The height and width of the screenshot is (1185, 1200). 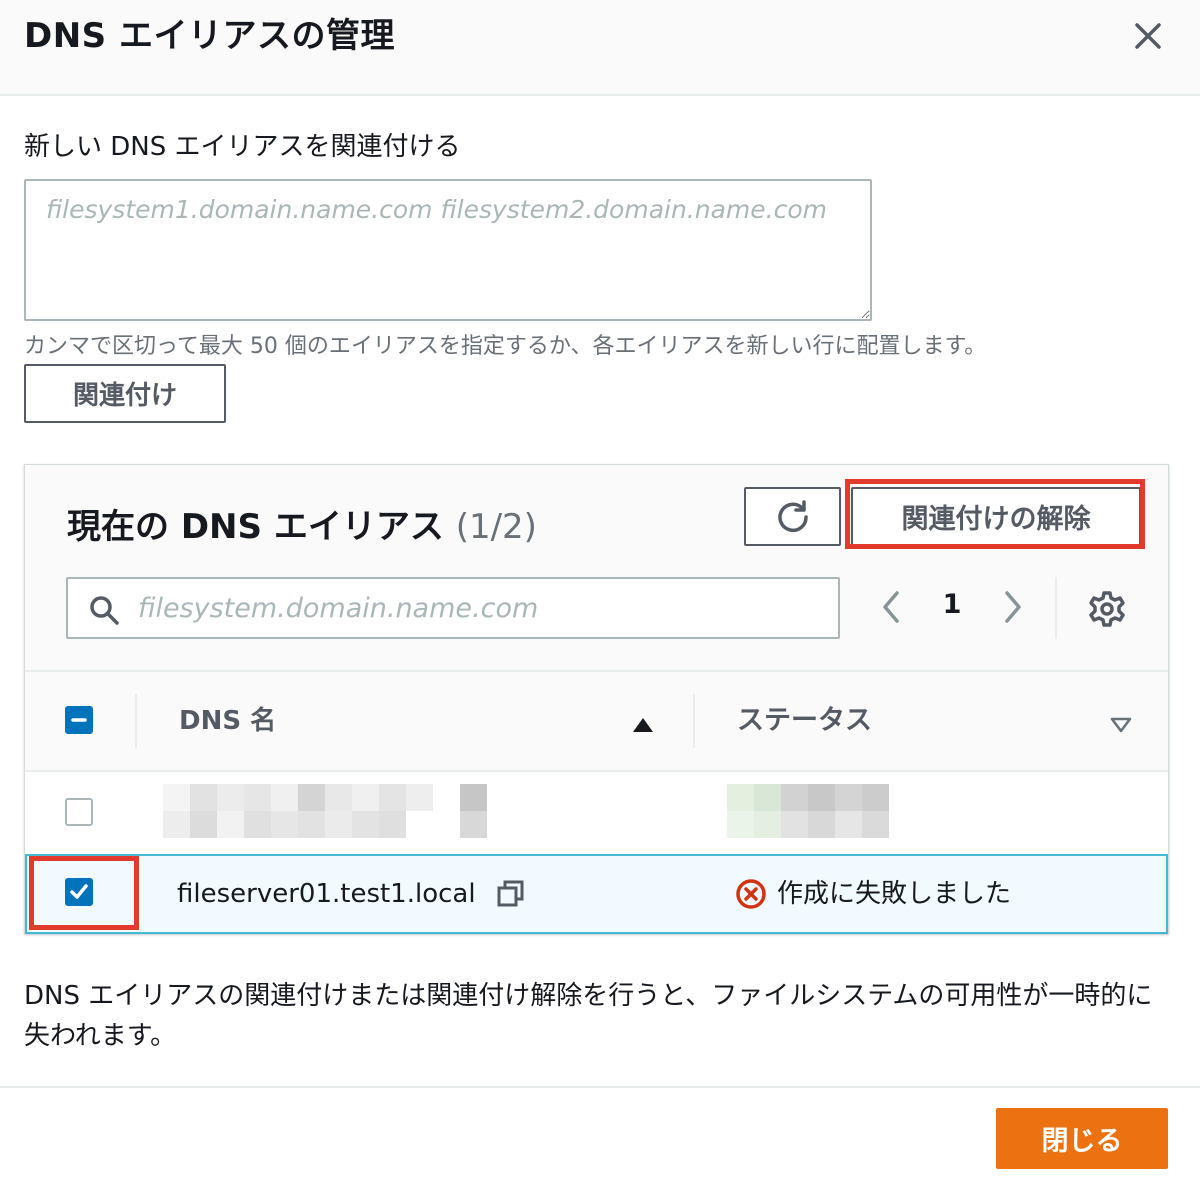 I want to click on next-page-button, so click(x=1012, y=607).